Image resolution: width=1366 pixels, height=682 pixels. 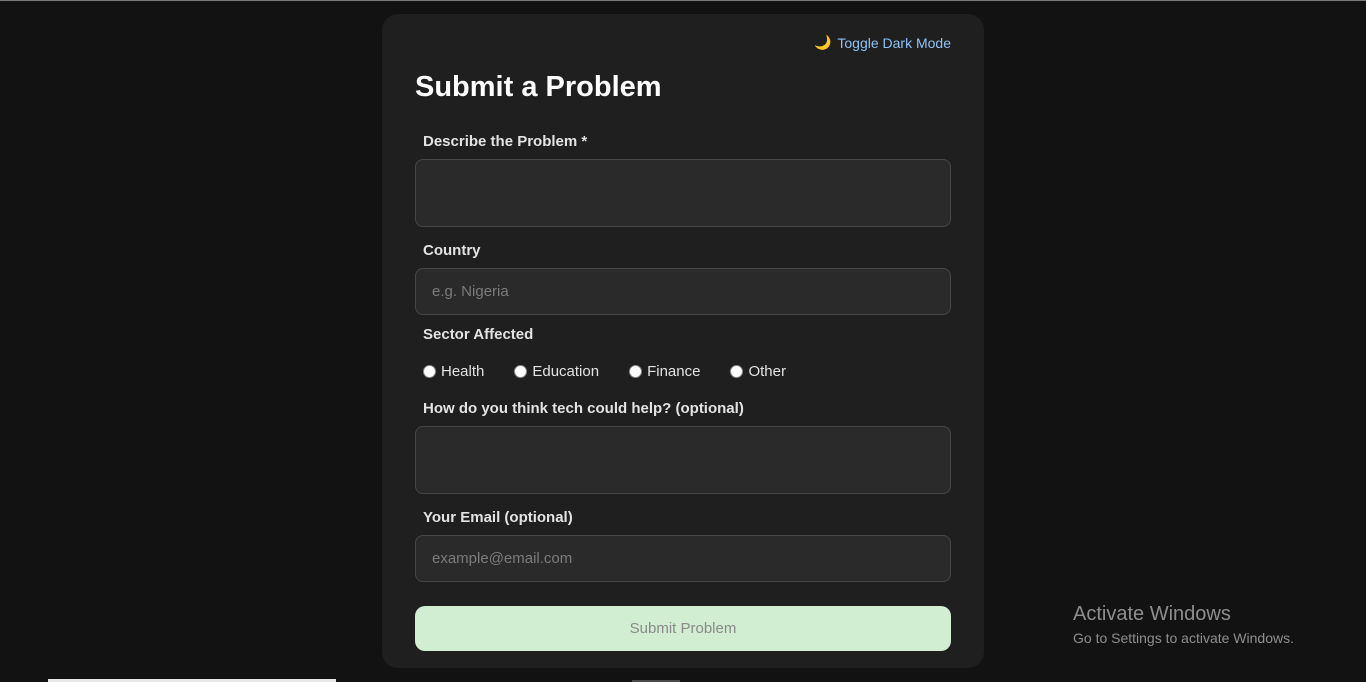 I want to click on radio-education: Education, so click(x=556, y=371).